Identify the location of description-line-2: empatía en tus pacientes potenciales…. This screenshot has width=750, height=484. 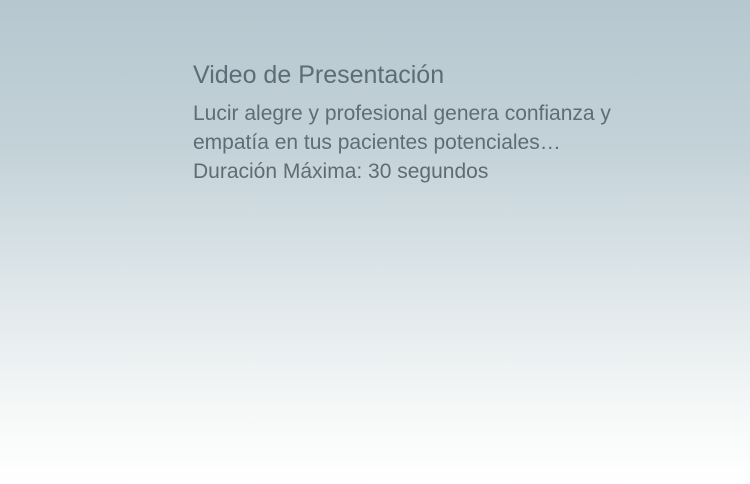
(377, 142).